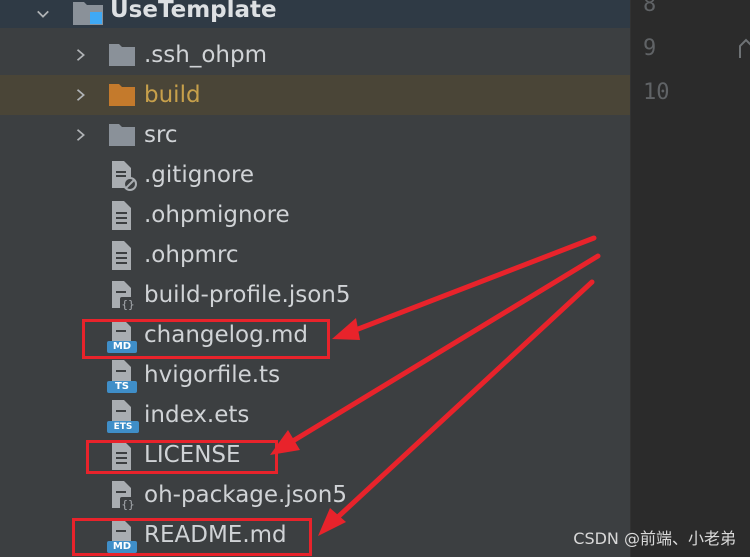 The width and height of the screenshot is (750, 557). Describe the element at coordinates (315, 95) in the screenshot. I see `tree-row-build: build` at that location.